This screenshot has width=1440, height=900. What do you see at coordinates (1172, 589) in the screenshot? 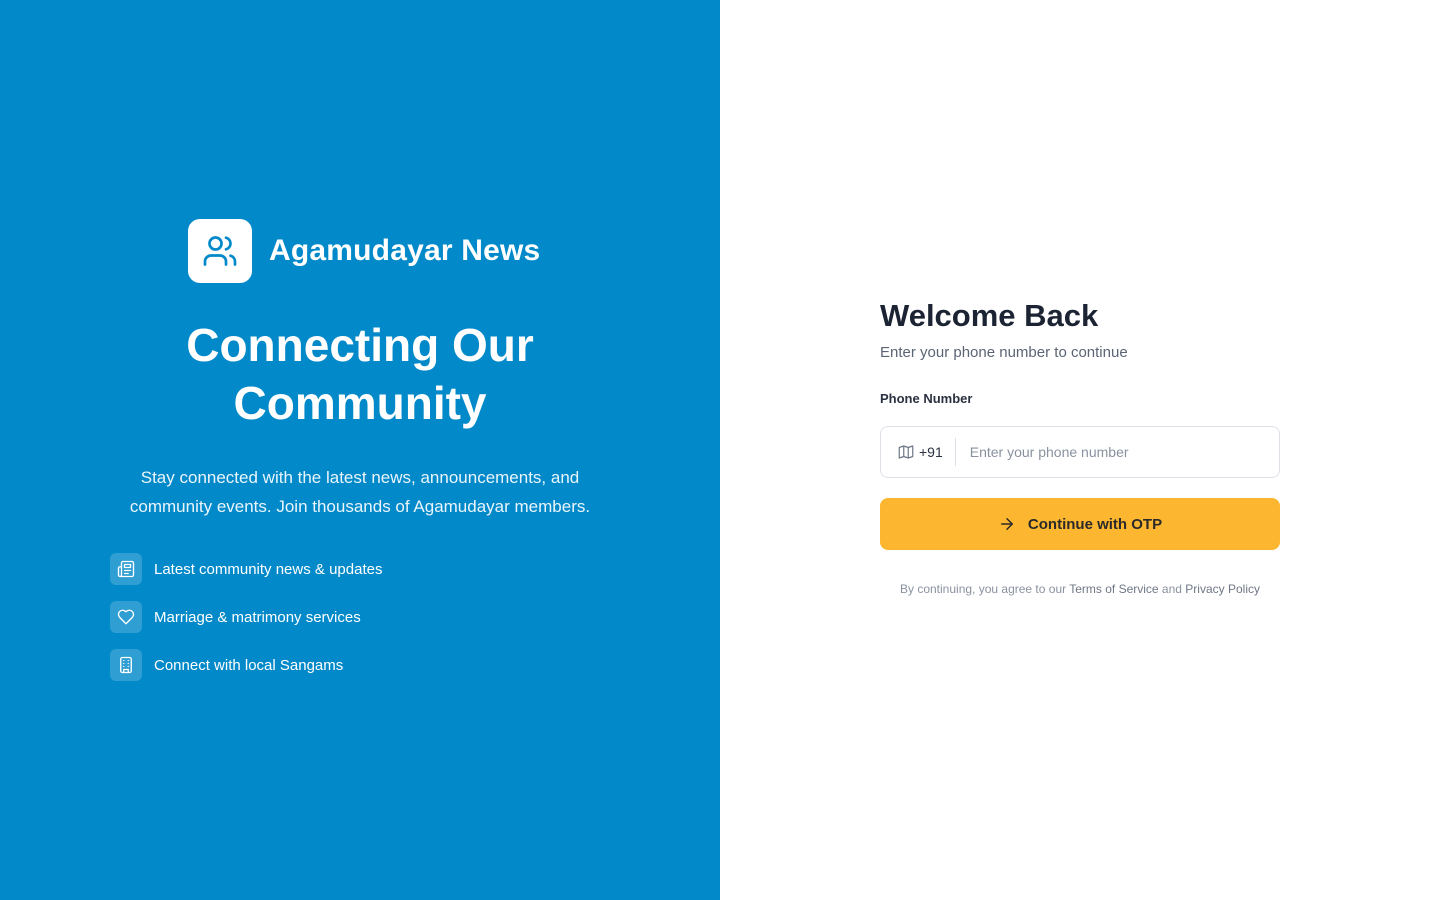
I see `terms-and: and` at bounding box center [1172, 589].